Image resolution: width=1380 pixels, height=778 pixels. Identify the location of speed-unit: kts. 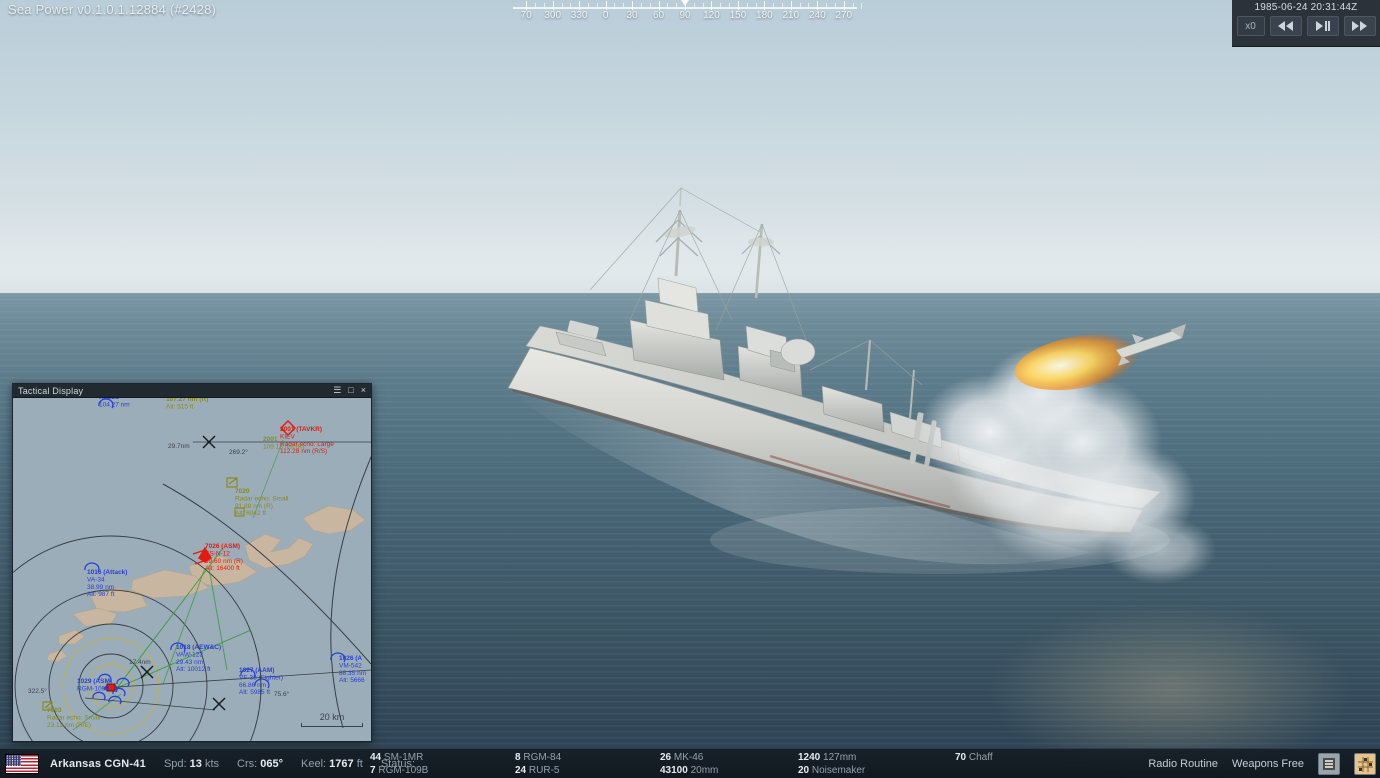
(212, 763).